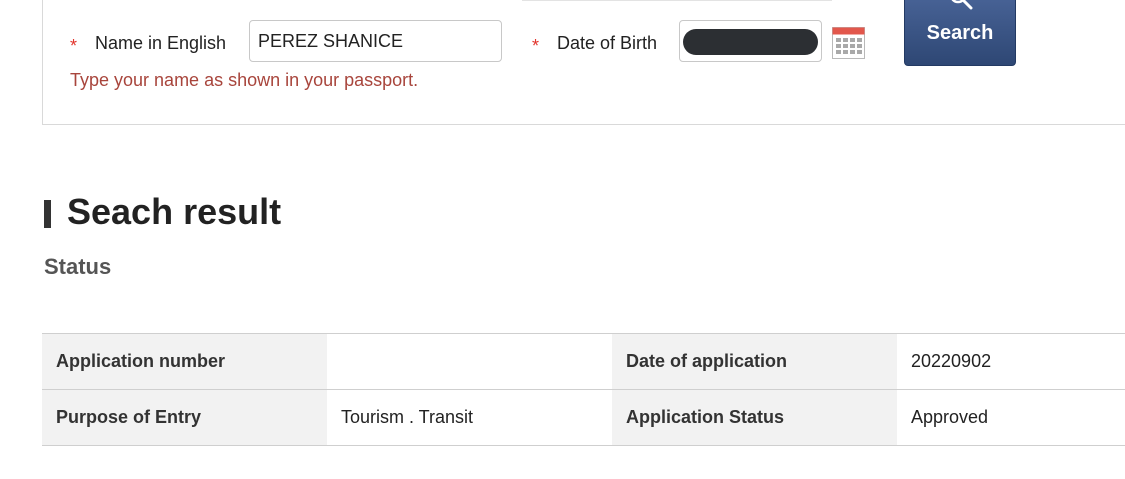 The height and width of the screenshot is (479, 1125). I want to click on search-button: Search, so click(960, 33).